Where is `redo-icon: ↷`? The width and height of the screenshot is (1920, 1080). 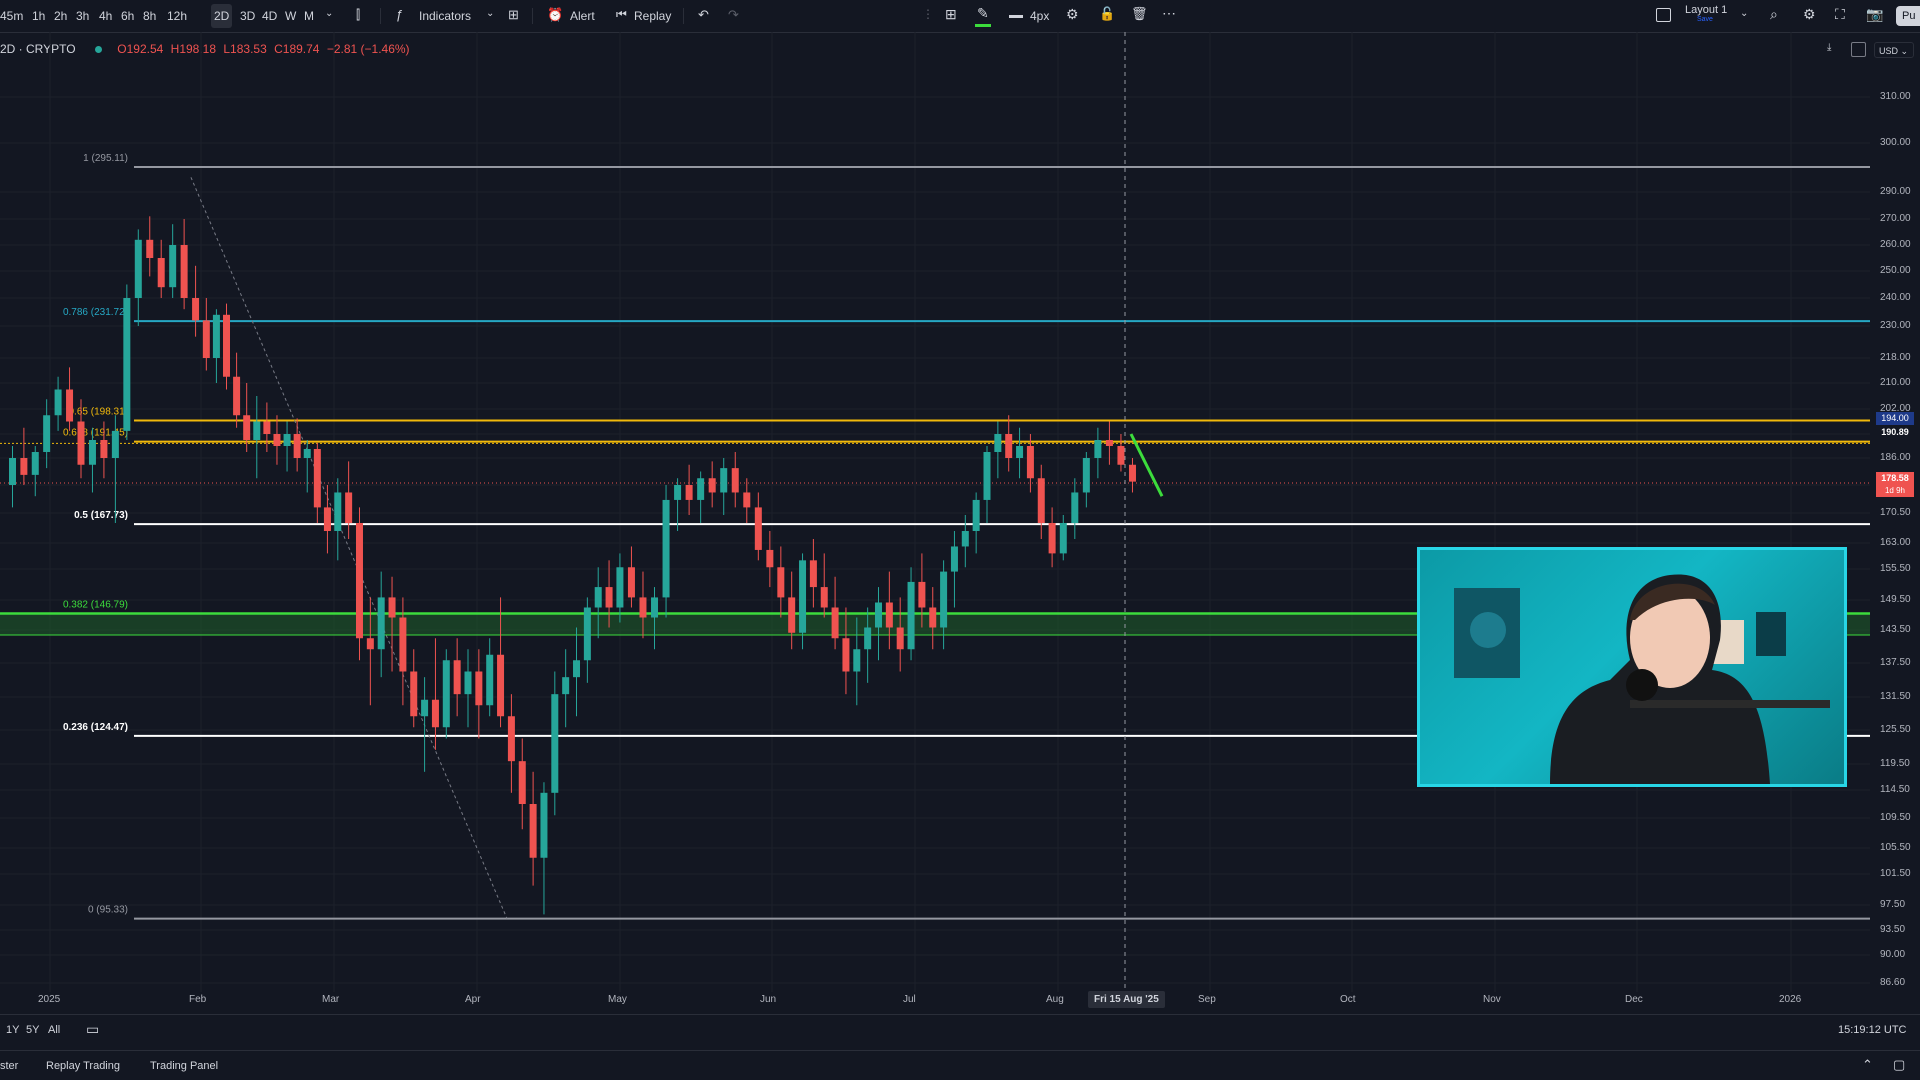 redo-icon: ↷ is located at coordinates (733, 15).